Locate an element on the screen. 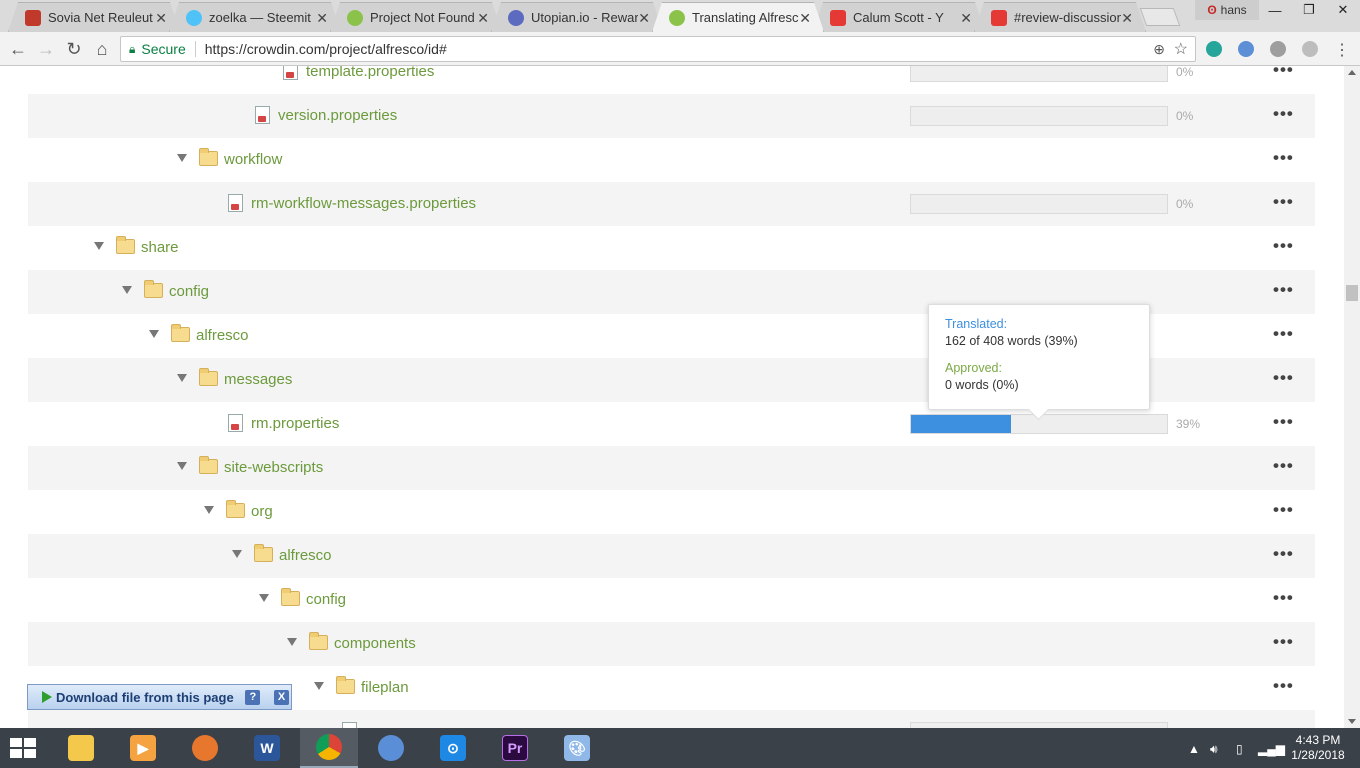  tree-row-folder: components ••• is located at coordinates (671, 644).